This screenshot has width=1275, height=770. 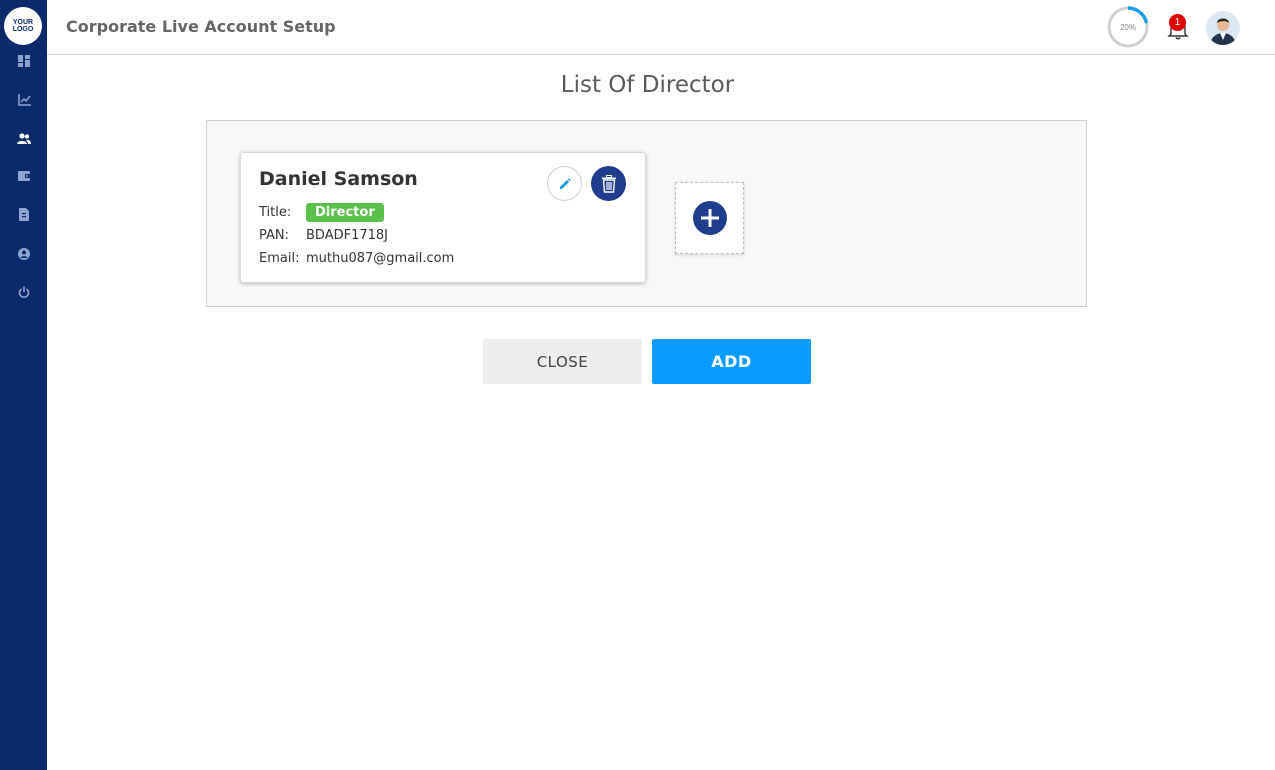 I want to click on pencil-icon, so click(x=565, y=183).